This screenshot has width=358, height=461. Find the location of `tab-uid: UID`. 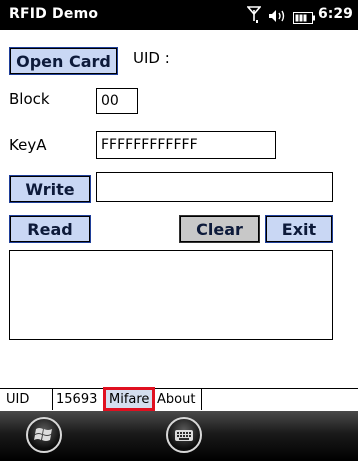

tab-uid: UID is located at coordinates (28, 399).